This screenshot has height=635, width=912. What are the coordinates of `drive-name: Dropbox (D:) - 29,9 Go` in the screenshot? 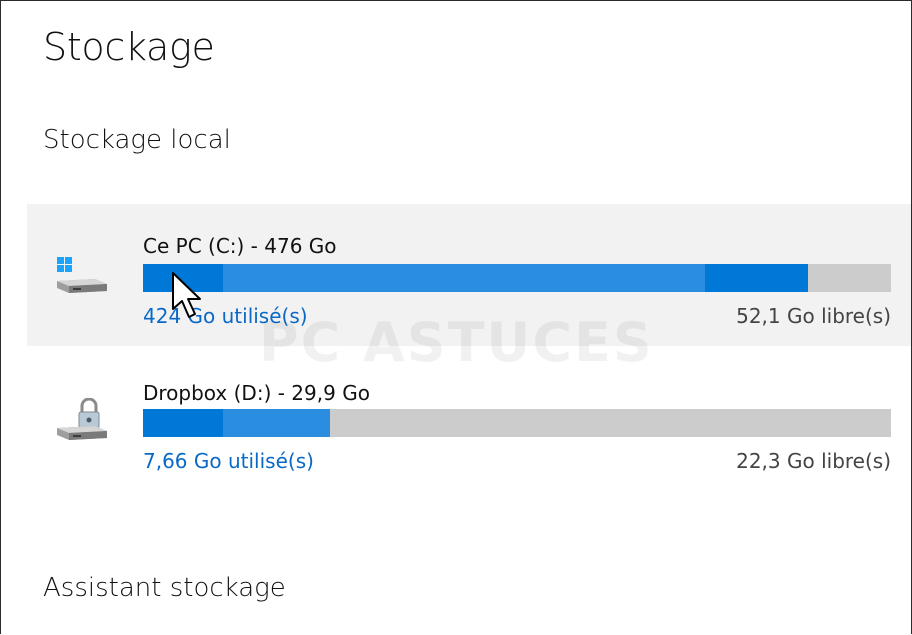 It's located at (256, 393).